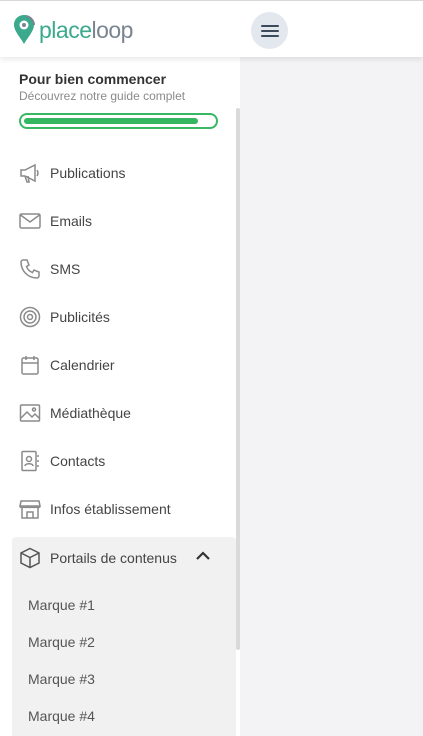 This screenshot has width=423, height=736. Describe the element at coordinates (30, 317) in the screenshot. I see `target-icon` at that location.